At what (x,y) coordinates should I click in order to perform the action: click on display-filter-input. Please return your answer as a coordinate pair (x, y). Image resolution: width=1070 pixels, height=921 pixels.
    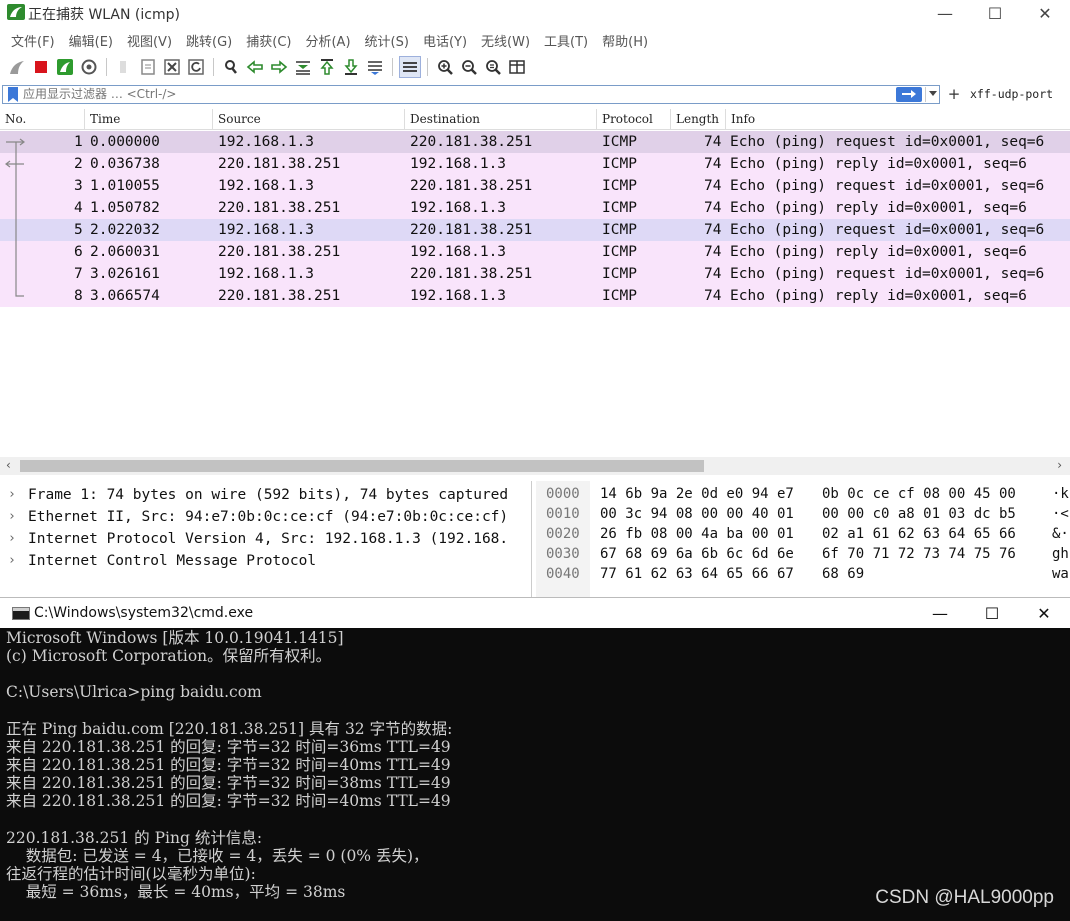
    Looking at the image, I should click on (459, 94).